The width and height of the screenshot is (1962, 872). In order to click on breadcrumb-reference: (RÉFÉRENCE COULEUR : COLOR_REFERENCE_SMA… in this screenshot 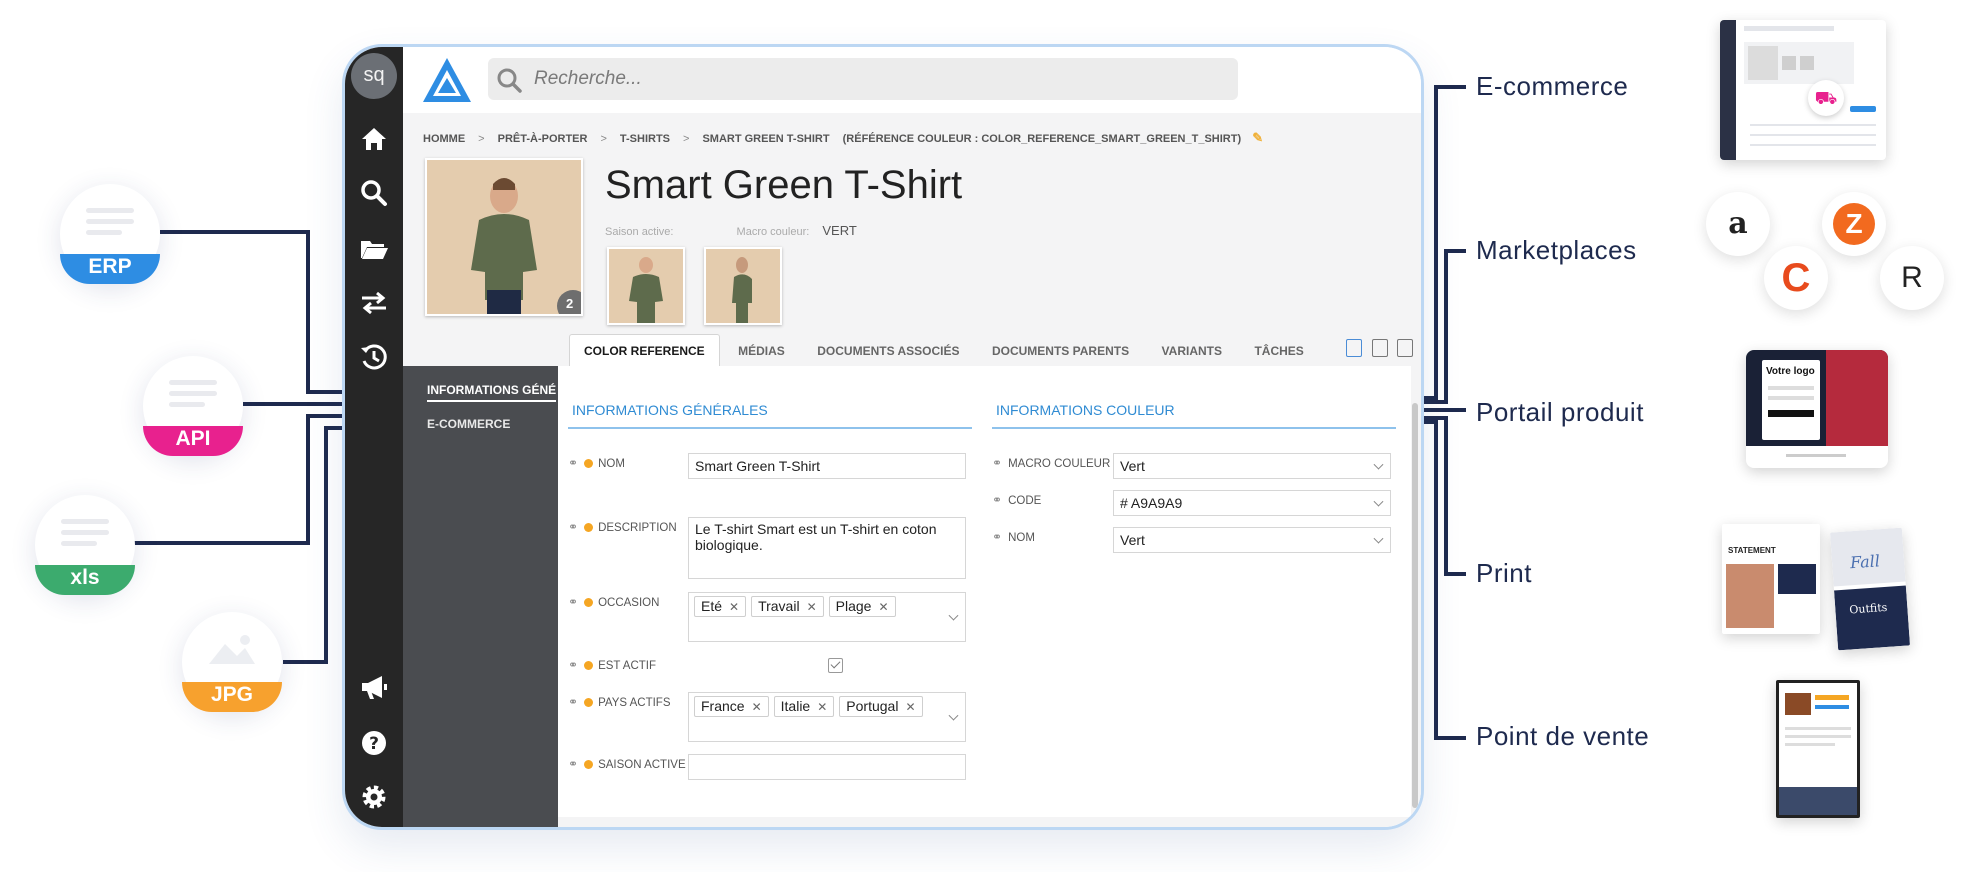, I will do `click(1042, 139)`.